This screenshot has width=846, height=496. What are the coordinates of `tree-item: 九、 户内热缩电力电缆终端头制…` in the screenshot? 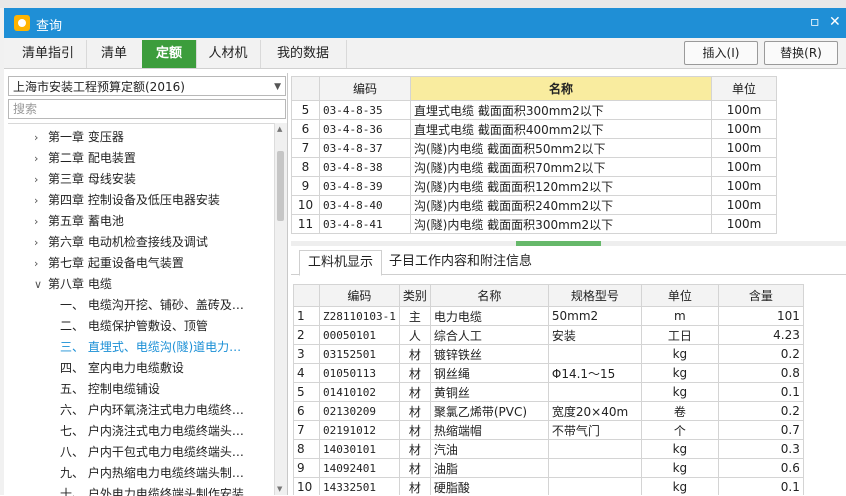 It's located at (152, 473).